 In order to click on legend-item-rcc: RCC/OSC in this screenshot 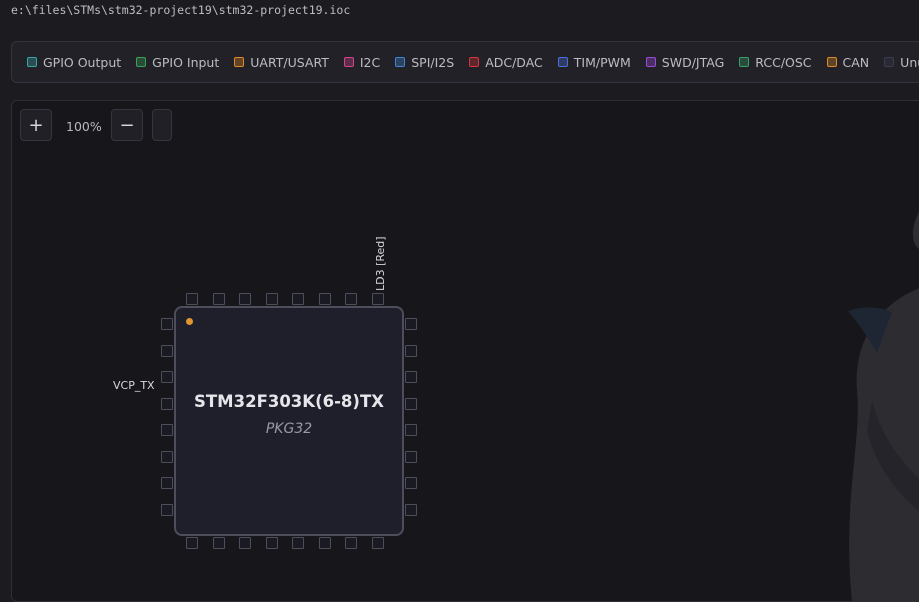, I will do `click(775, 62)`.